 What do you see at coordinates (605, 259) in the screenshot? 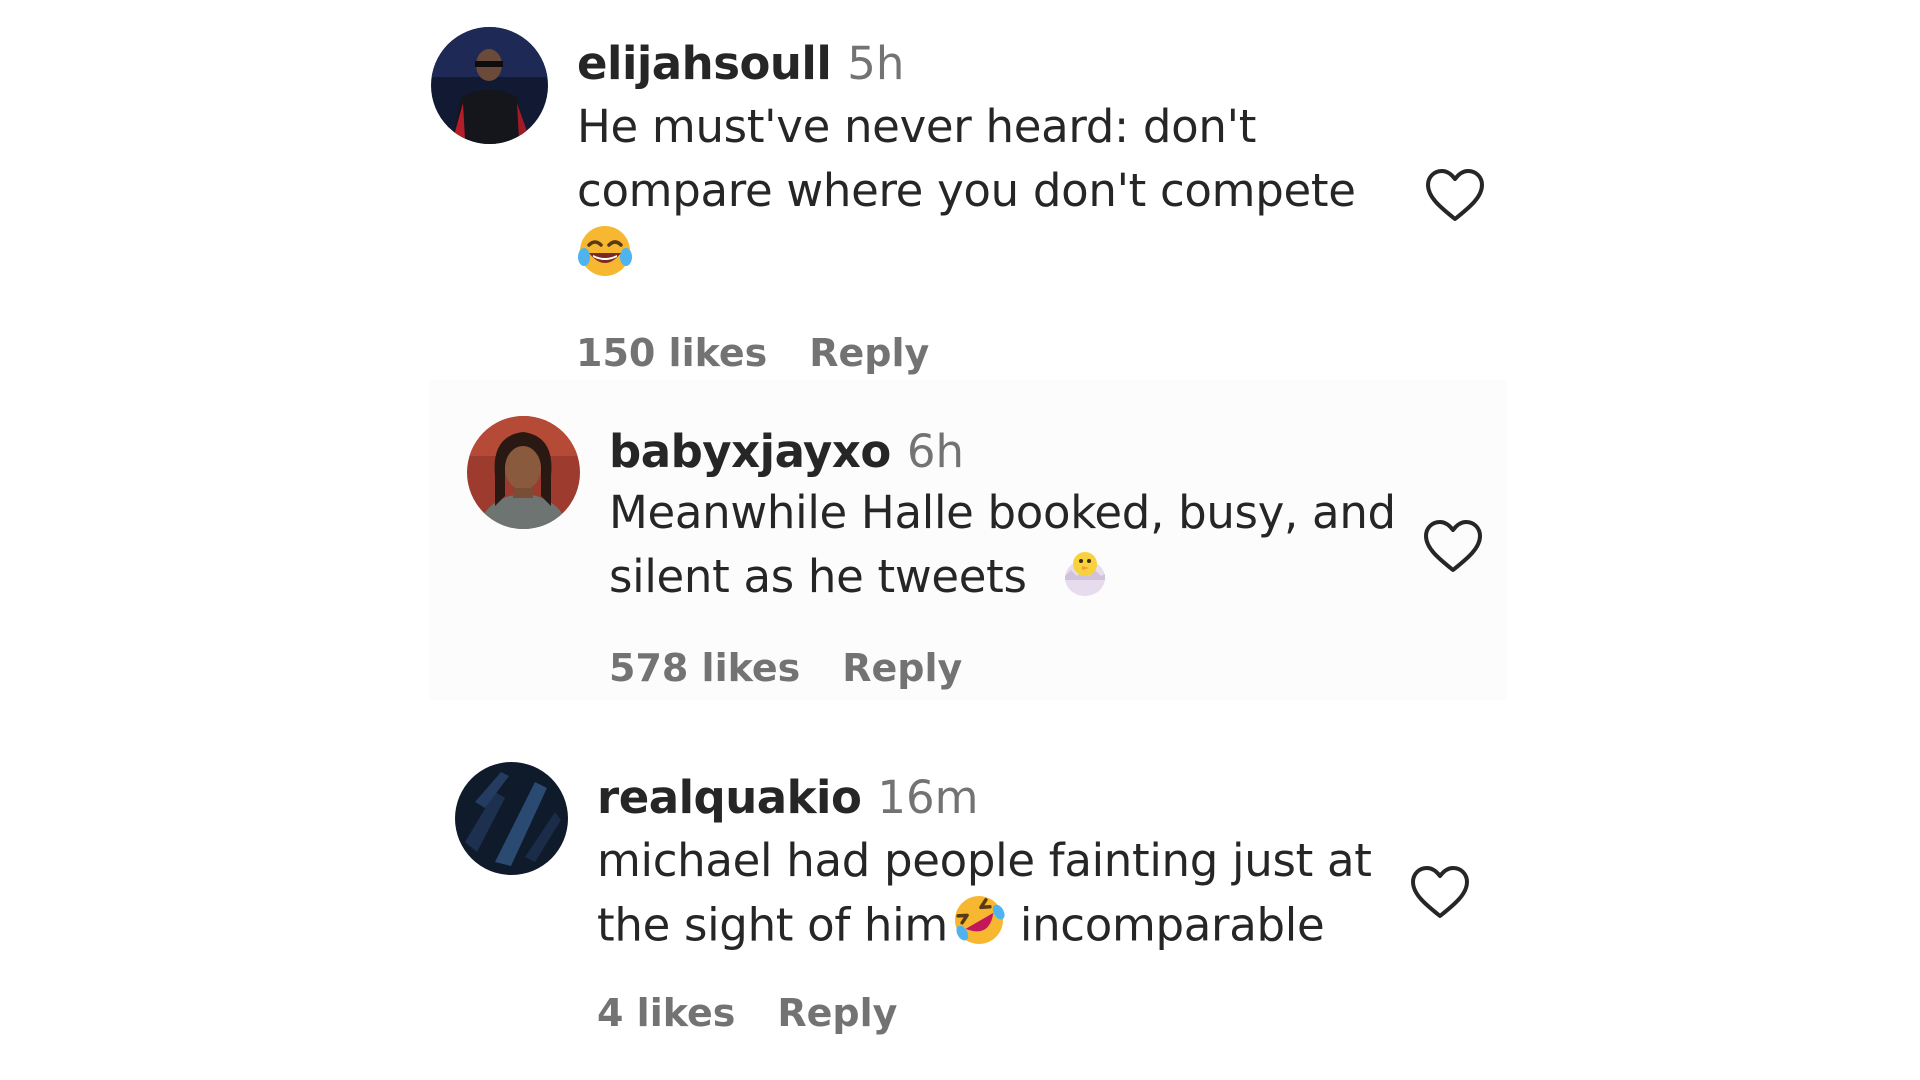
I see `tears-of-joy-emoji` at bounding box center [605, 259].